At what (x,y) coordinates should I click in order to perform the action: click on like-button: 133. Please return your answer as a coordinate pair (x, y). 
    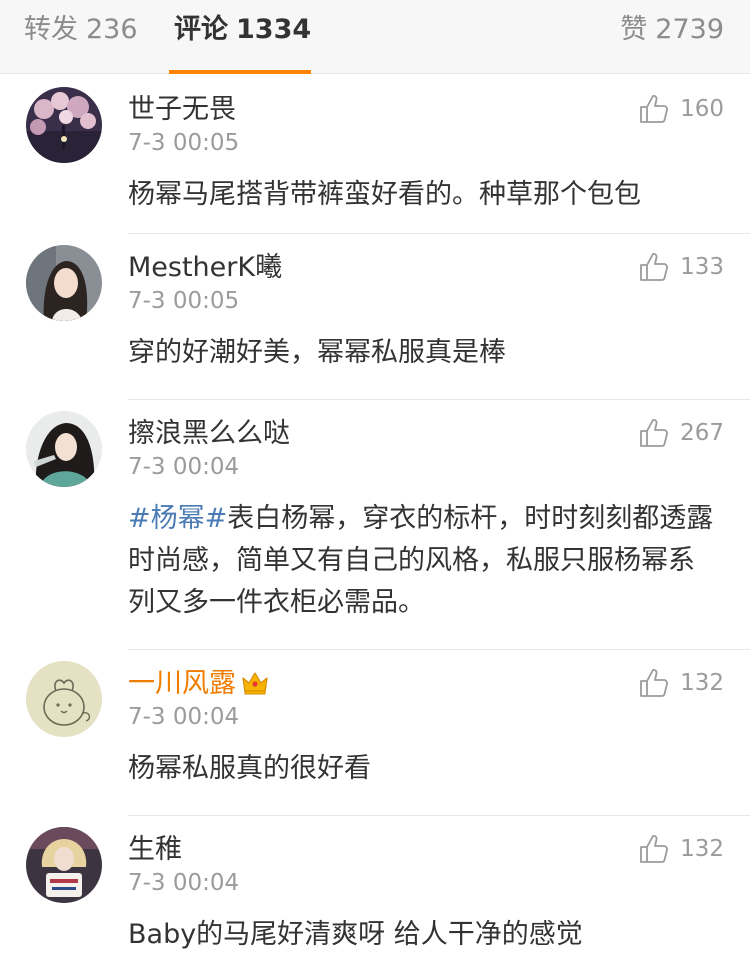
    Looking at the image, I should click on (681, 267).